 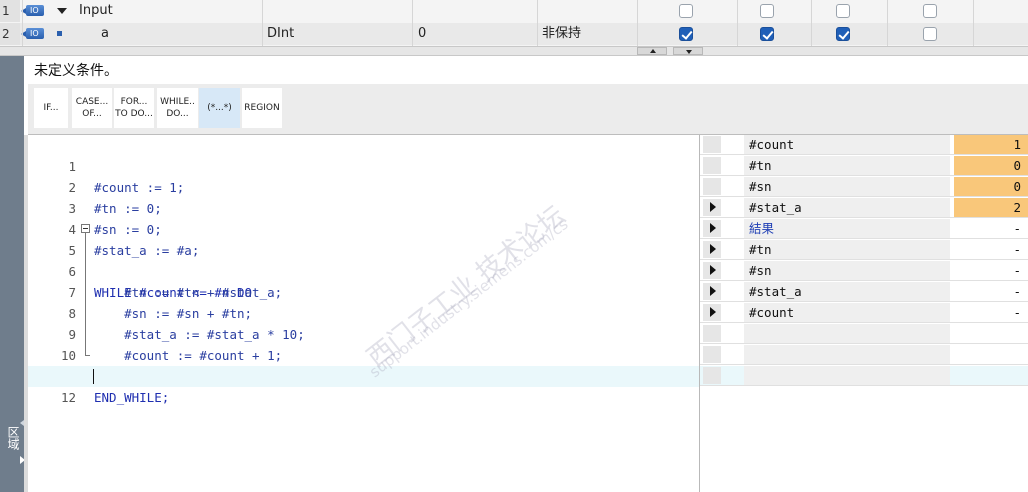 What do you see at coordinates (62, 11) in the screenshot?
I see `collapse-arrow-icon` at bounding box center [62, 11].